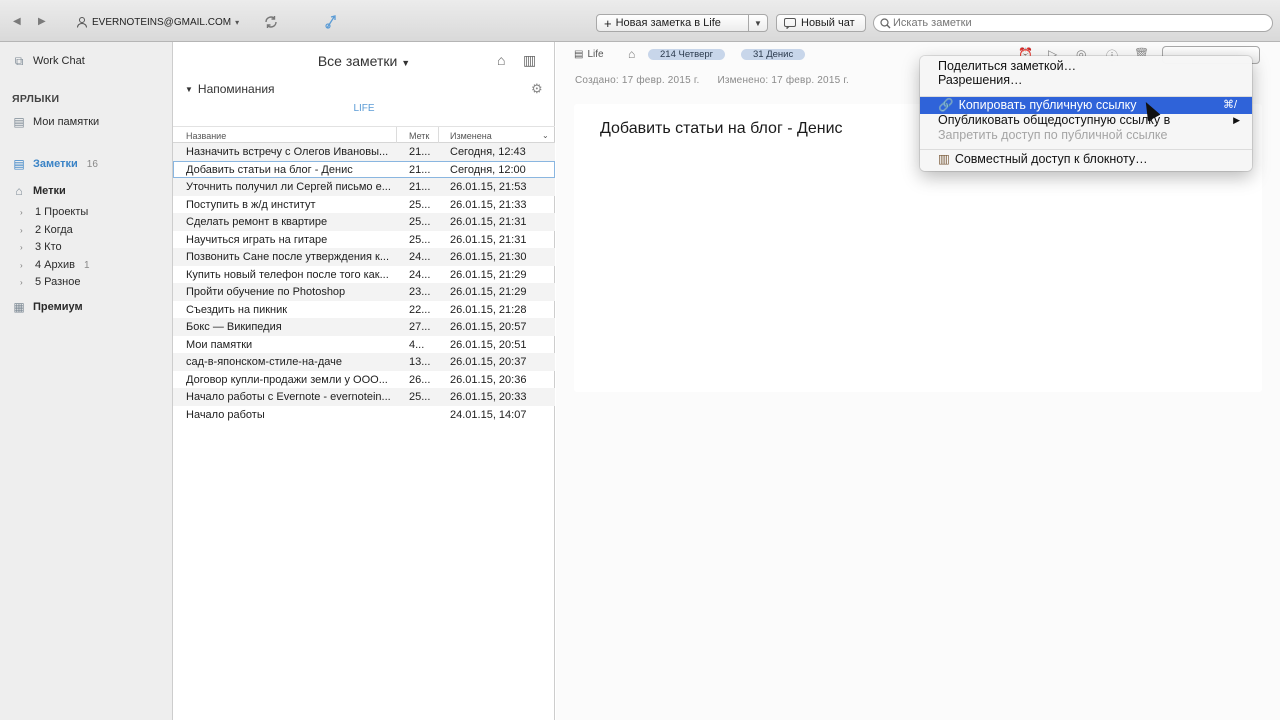 This screenshot has height=720, width=1280. I want to click on plus-icon: +, so click(608, 23).